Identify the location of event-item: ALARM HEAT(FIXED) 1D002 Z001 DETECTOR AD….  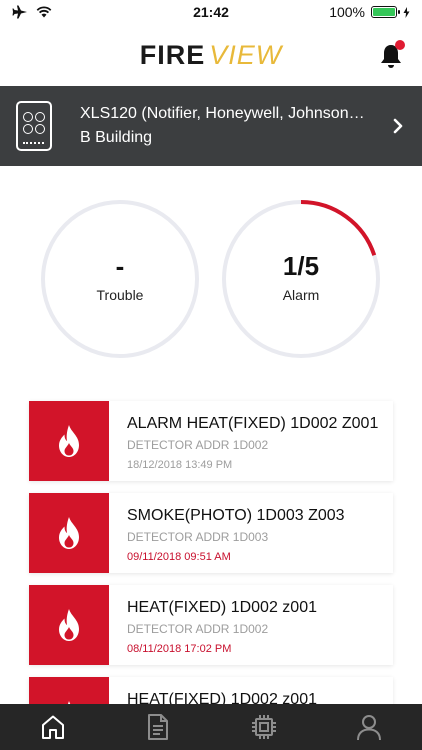
(211, 441).